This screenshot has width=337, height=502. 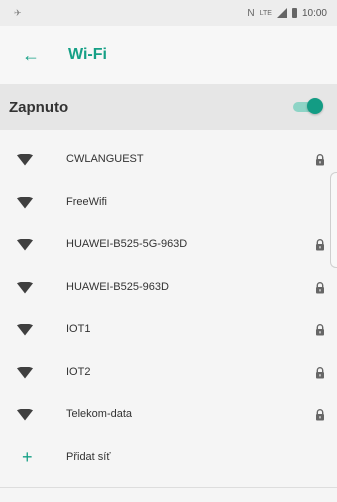 I want to click on network-row: CWLANGUEST, so click(x=168, y=159).